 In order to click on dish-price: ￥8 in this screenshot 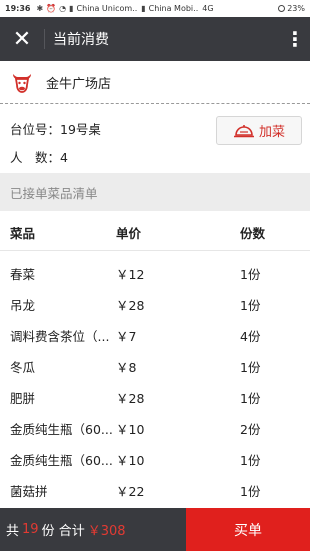, I will do `click(126, 367)`.